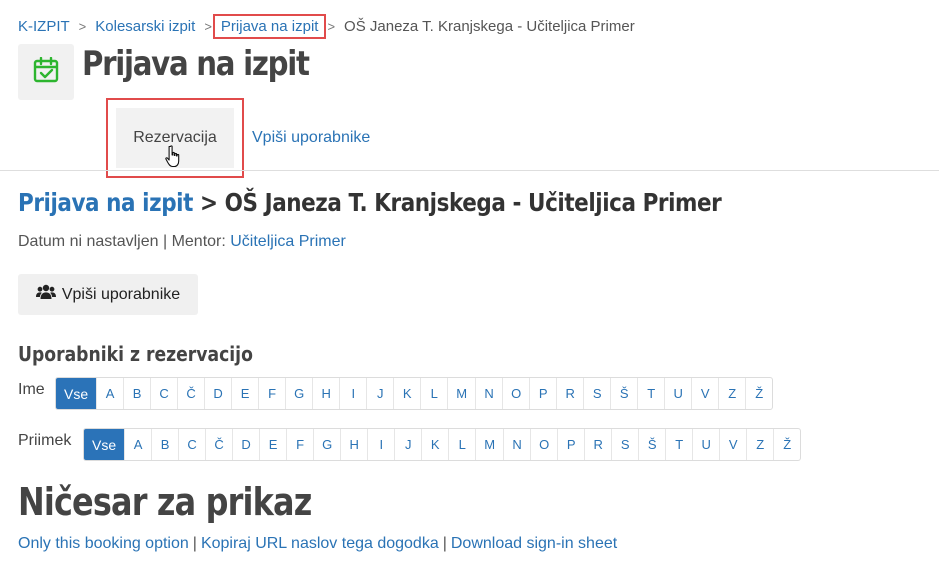  What do you see at coordinates (104, 444) in the screenshot?
I see `last-name-filter-all: Vse` at bounding box center [104, 444].